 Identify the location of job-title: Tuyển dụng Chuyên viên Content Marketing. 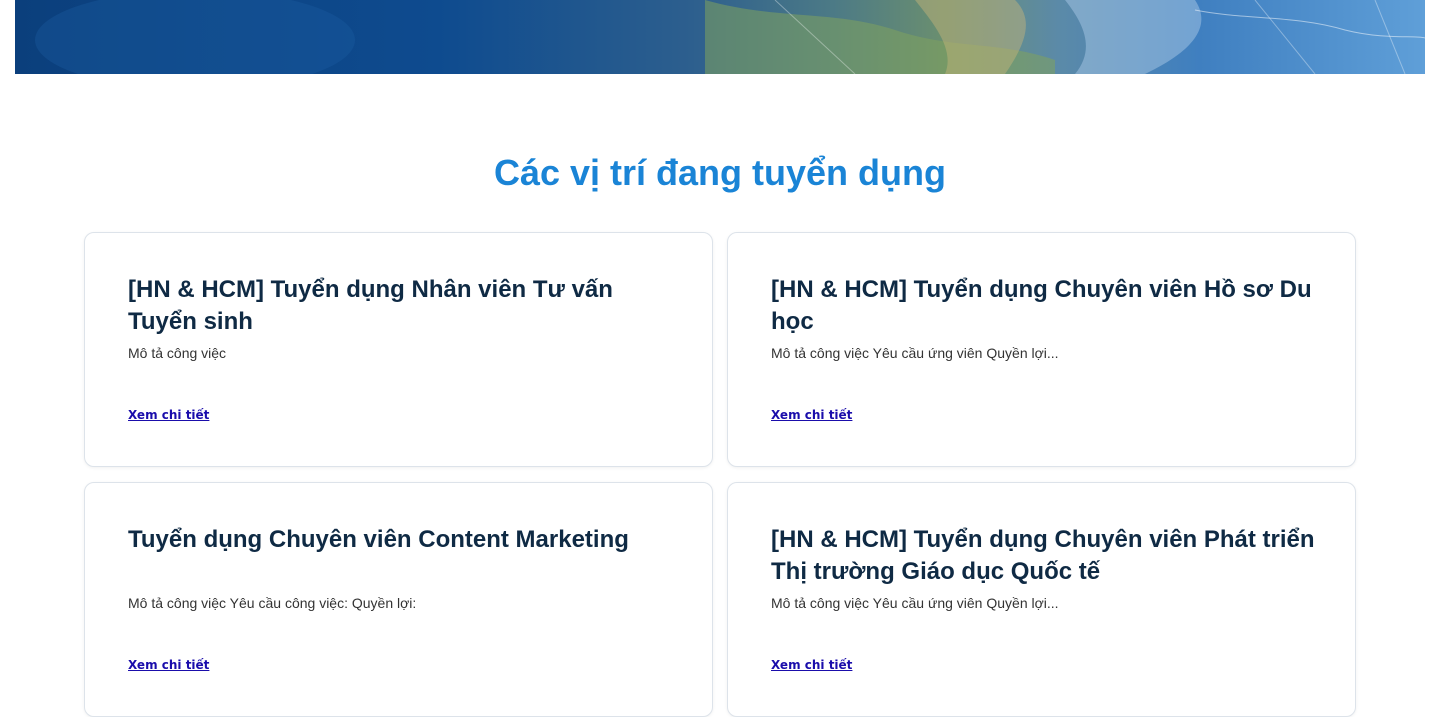
(378, 539).